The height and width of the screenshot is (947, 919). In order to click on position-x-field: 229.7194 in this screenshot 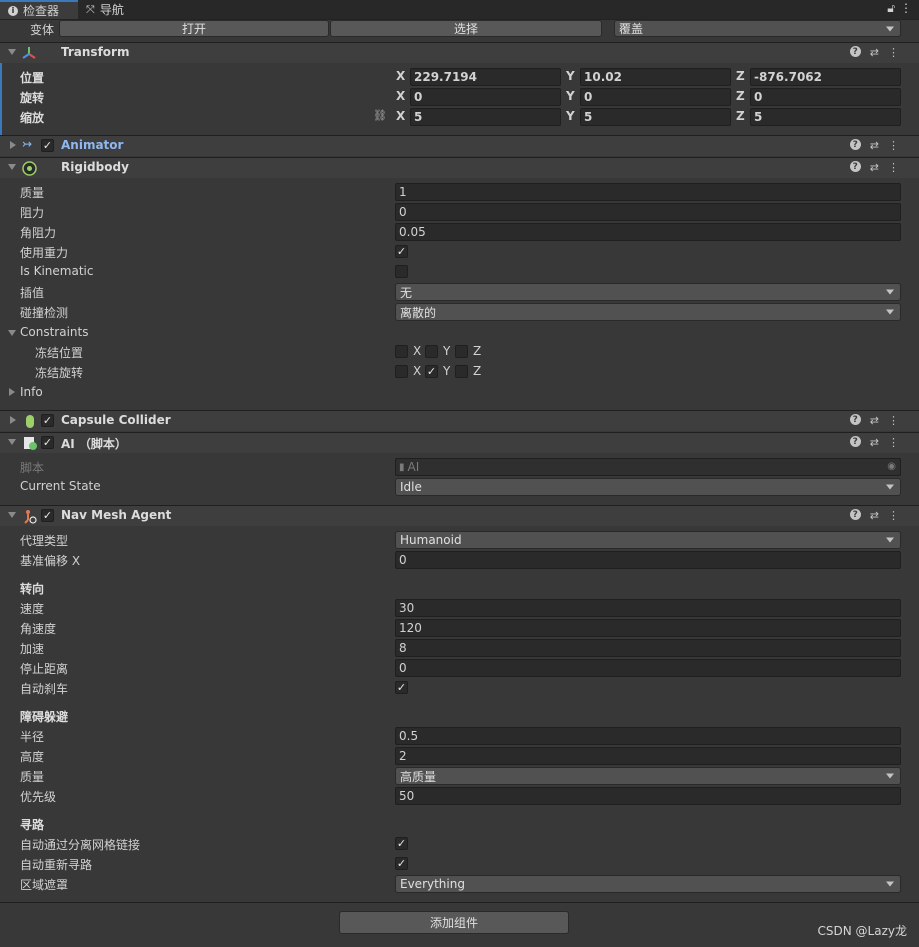, I will do `click(485, 77)`.